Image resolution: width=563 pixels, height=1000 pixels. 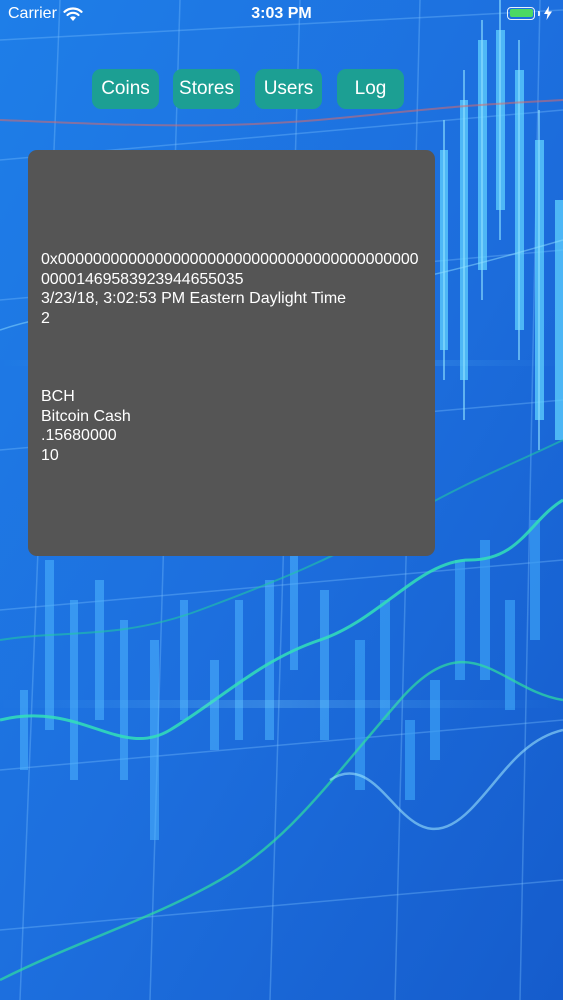 I want to click on battery-icon, so click(x=530, y=13).